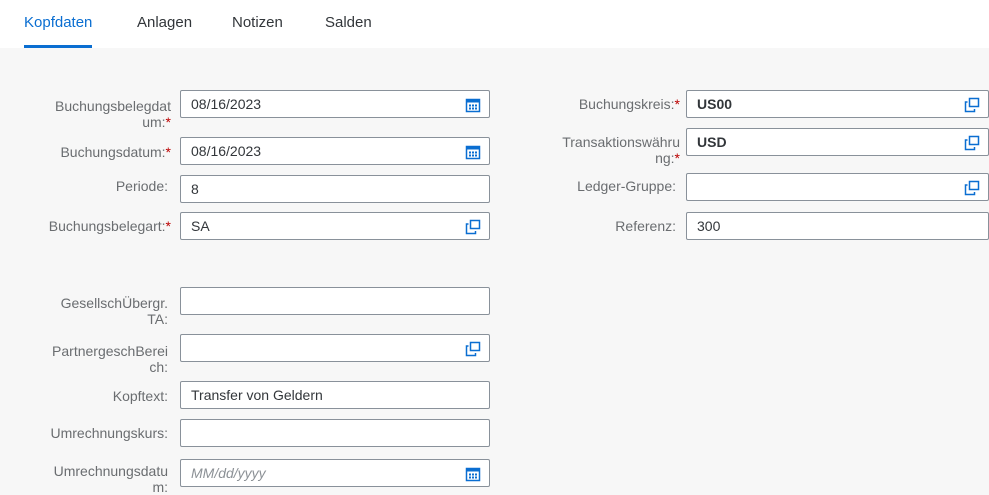 Image resolution: width=989 pixels, height=495 pixels. I want to click on label-buchungsdatum: Buchungsdatum:*, so click(115, 152).